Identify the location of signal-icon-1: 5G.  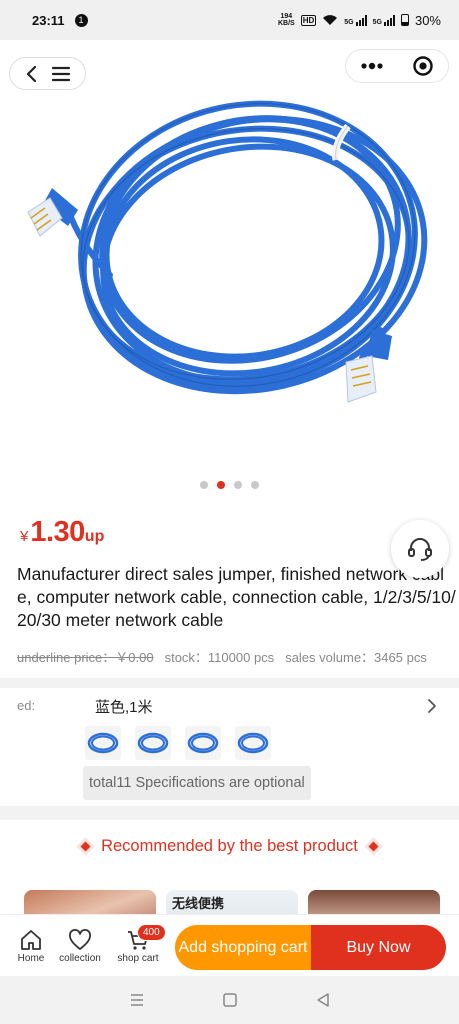
(355, 20).